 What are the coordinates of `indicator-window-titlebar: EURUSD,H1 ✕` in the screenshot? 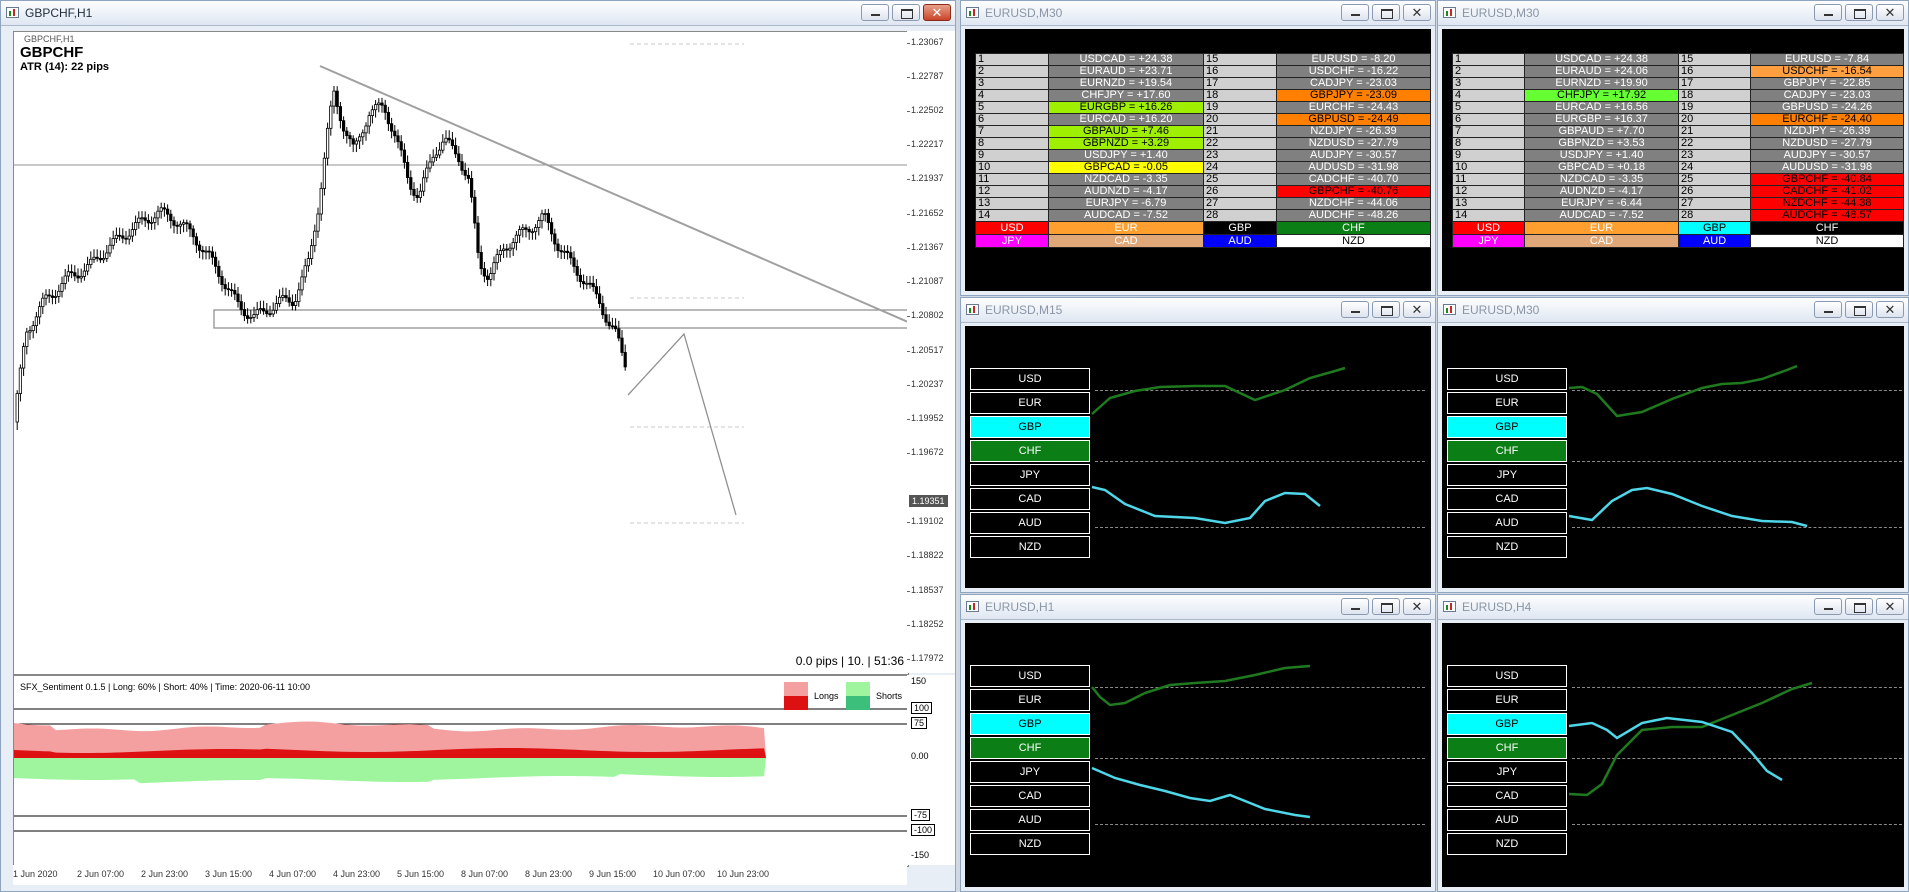 It's located at (1198, 607).